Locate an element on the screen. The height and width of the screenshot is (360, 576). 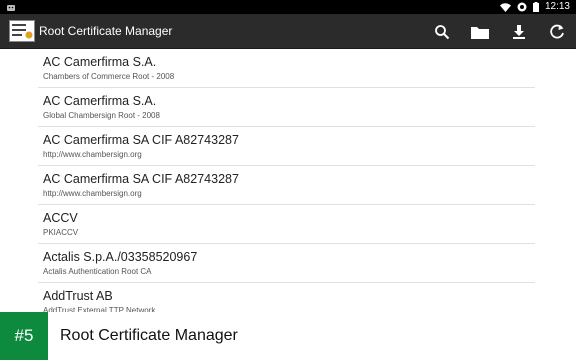
app-logo-icon is located at coordinates (22, 31).